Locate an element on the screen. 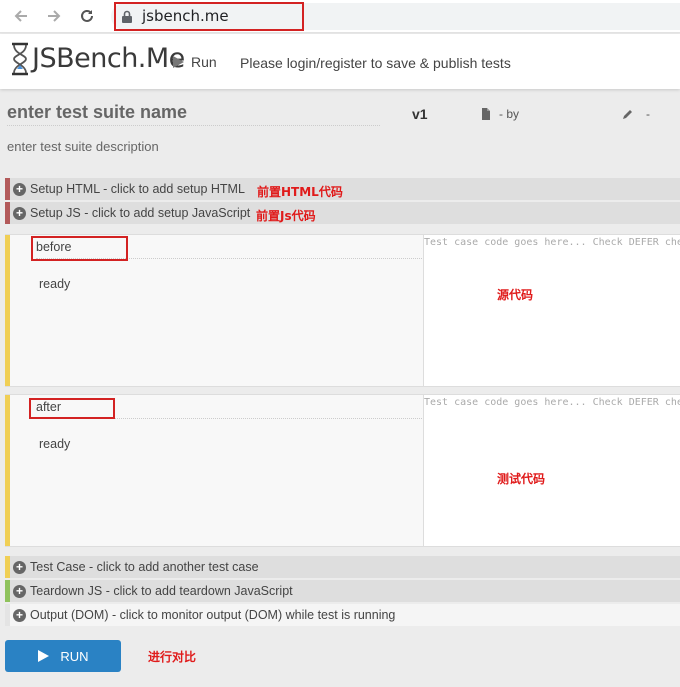 The image size is (680, 687). hourglass-logo-icon is located at coordinates (20, 61).